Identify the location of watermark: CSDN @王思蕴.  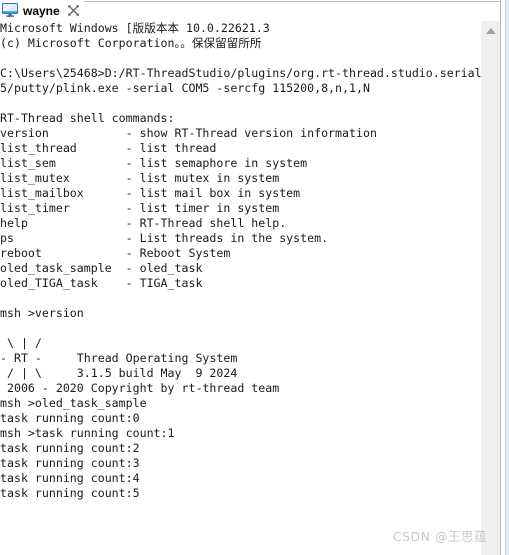
(439, 536).